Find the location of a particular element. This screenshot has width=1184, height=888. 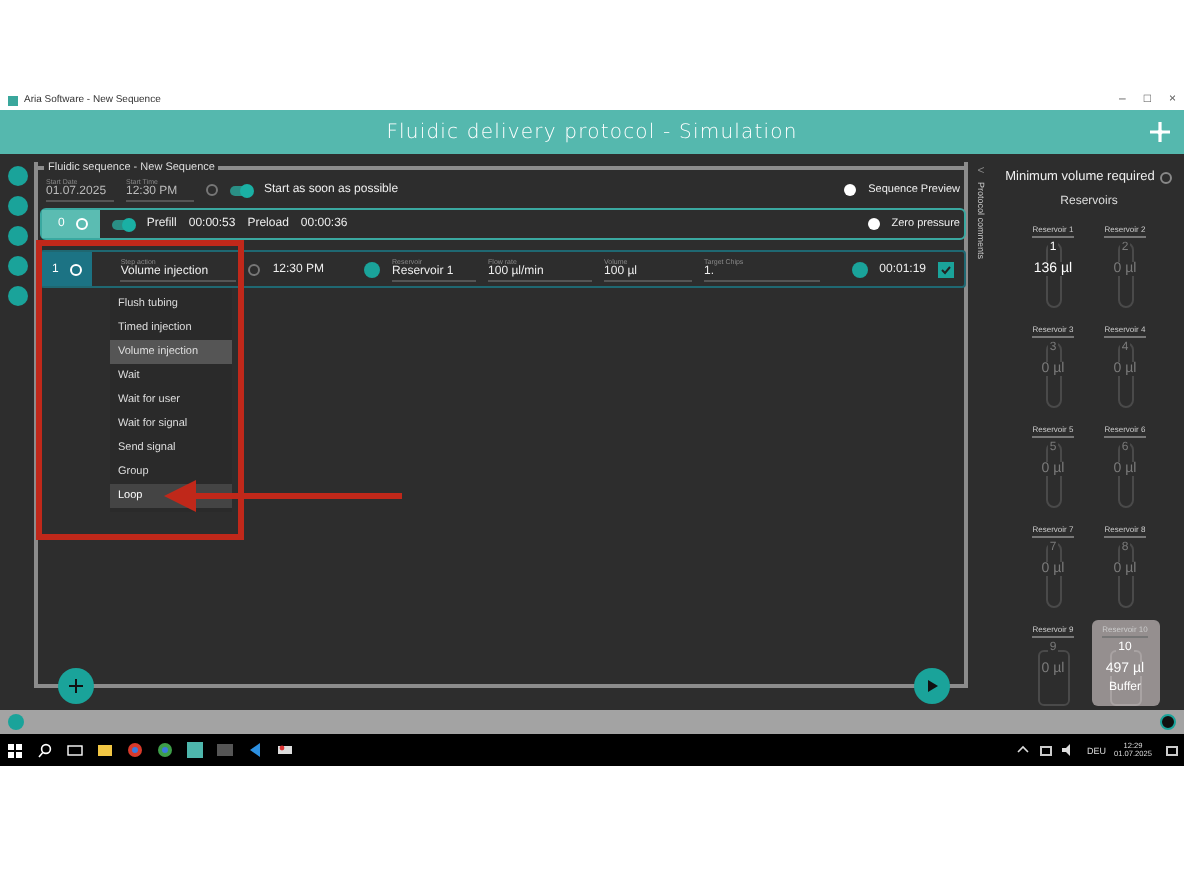

add-button is located at coordinates (76, 686).